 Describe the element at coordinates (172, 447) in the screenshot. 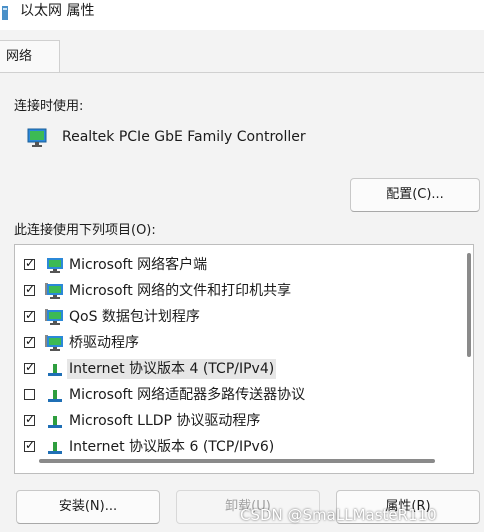

I see `item-label: Internet 协议版本 6 (TCP/IPv6)` at that location.